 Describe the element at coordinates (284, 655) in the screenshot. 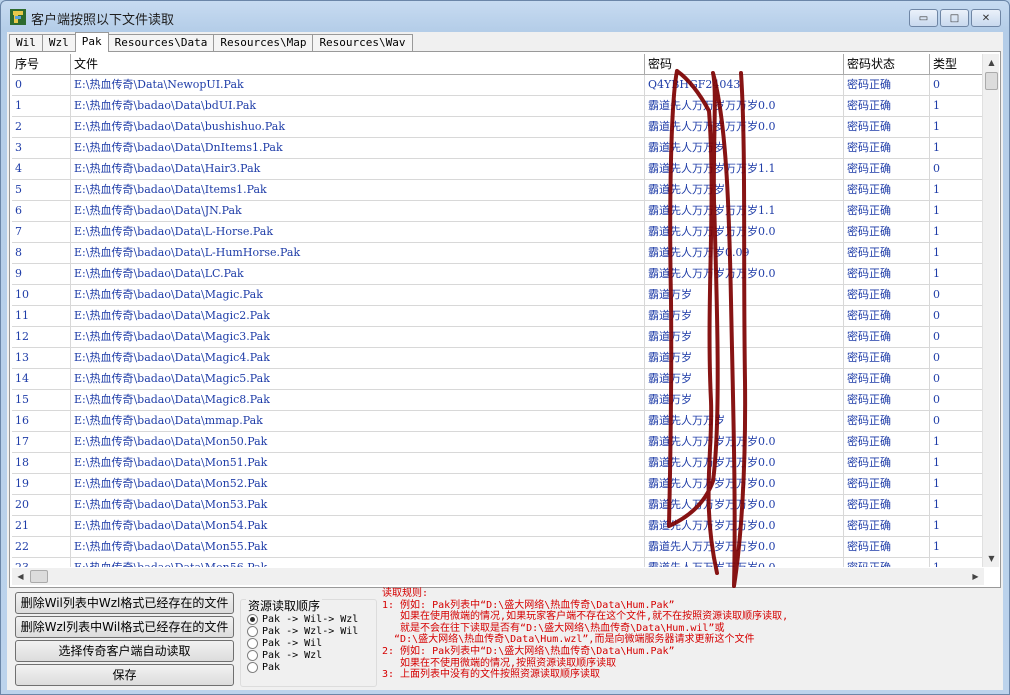

I see `read-order-option: Pak -> Wzl` at that location.